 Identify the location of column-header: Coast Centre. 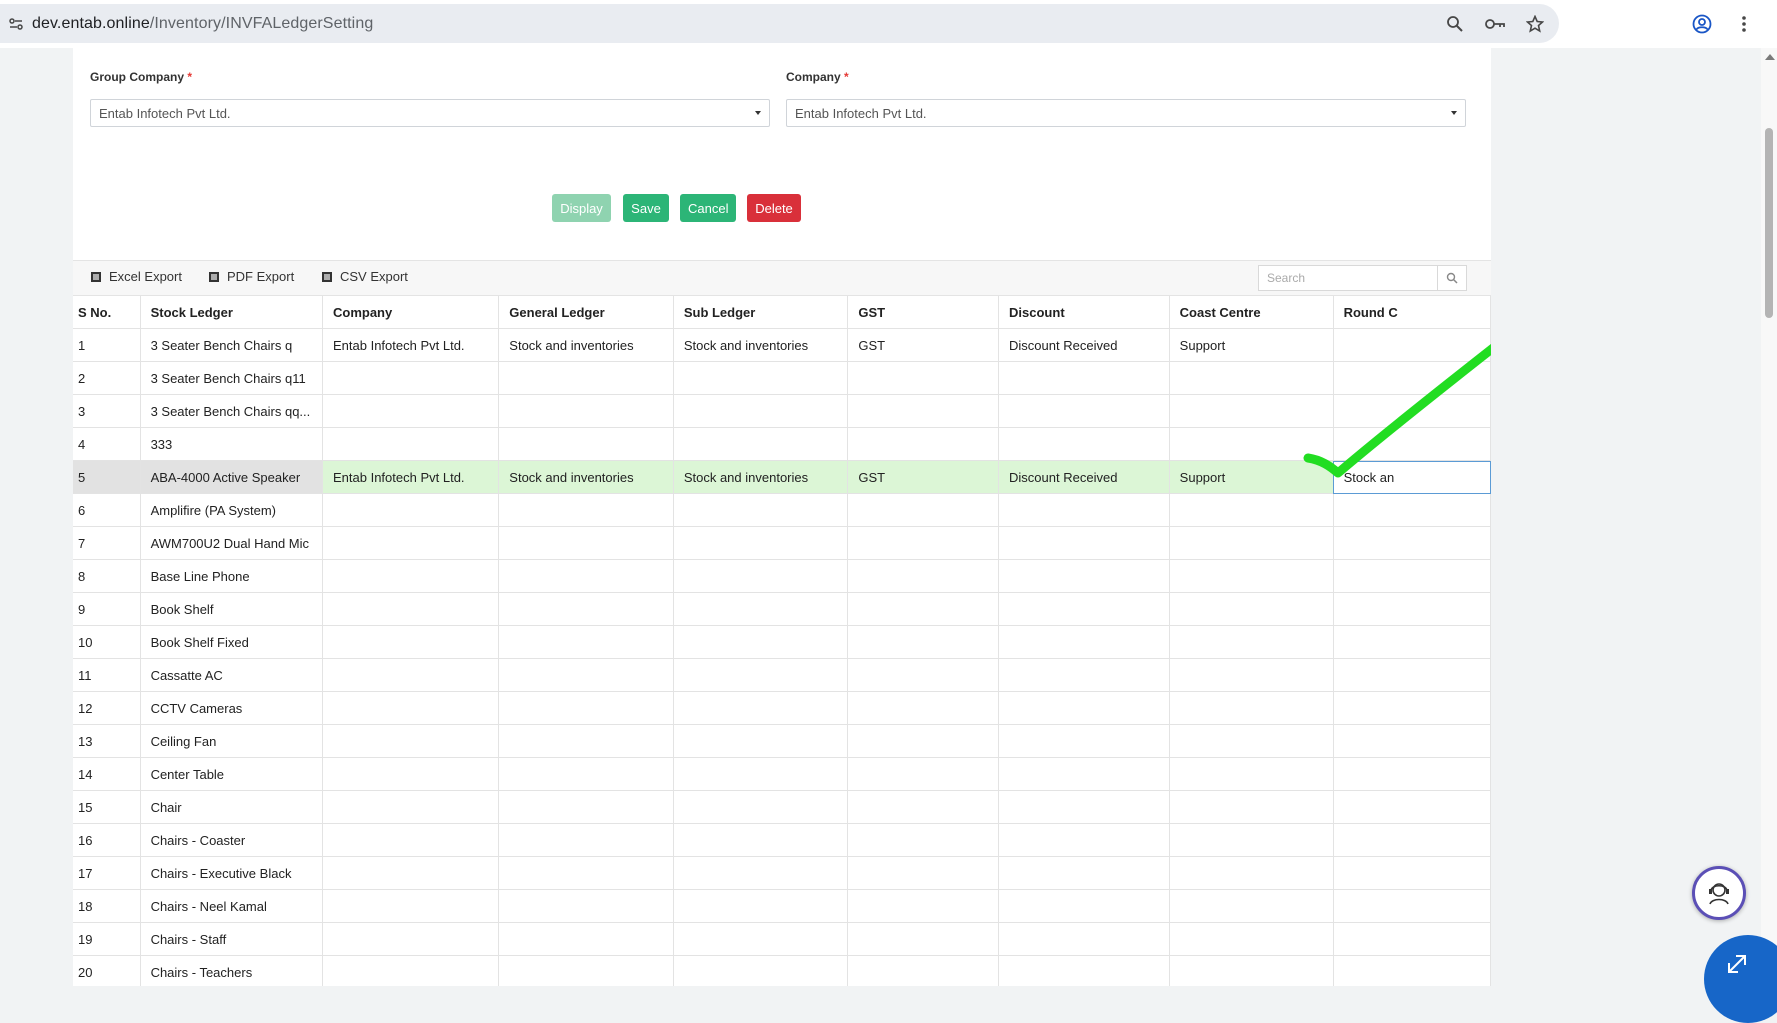
(1251, 312).